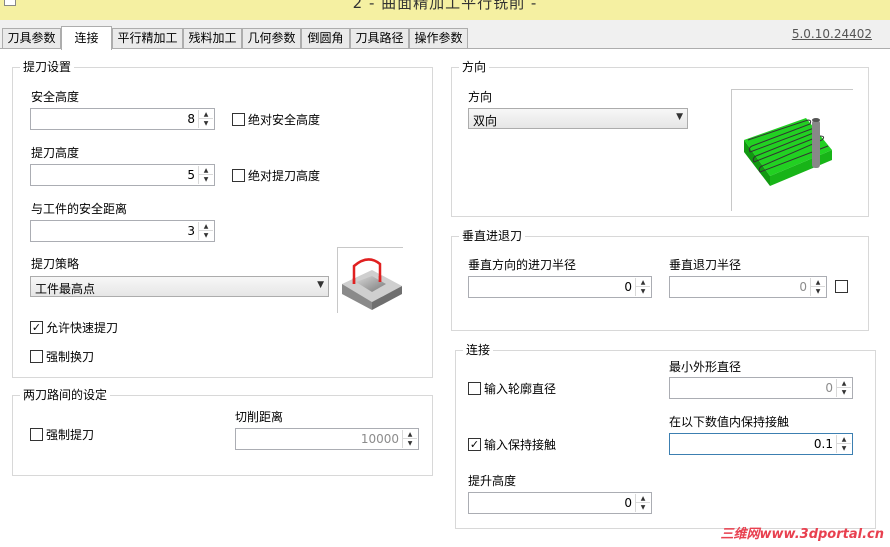 This screenshot has width=890, height=547. I want to click on abs-retract-height-checkbox: 绝对提刀高度, so click(276, 175).